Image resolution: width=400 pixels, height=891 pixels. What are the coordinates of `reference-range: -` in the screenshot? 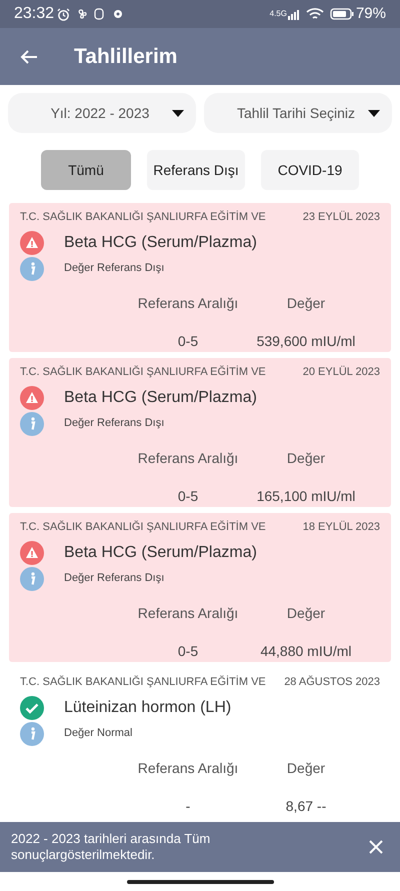 It's located at (188, 806).